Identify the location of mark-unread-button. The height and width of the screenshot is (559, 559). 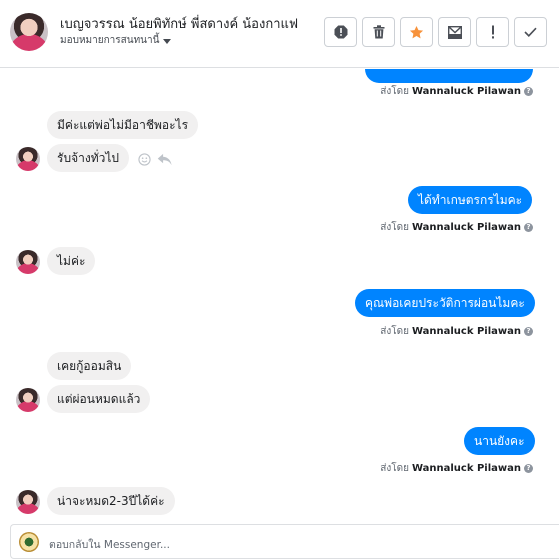
(454, 32).